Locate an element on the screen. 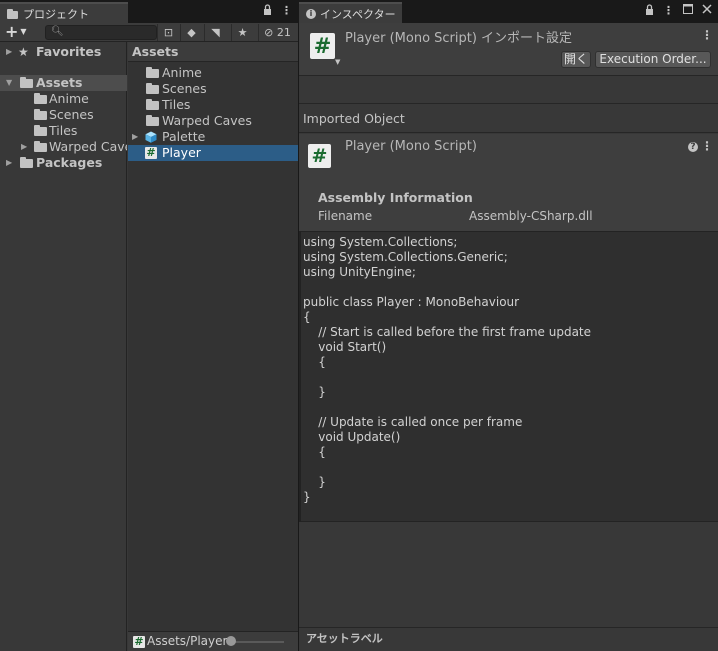  shapes-icon: ◆ is located at coordinates (191, 32).